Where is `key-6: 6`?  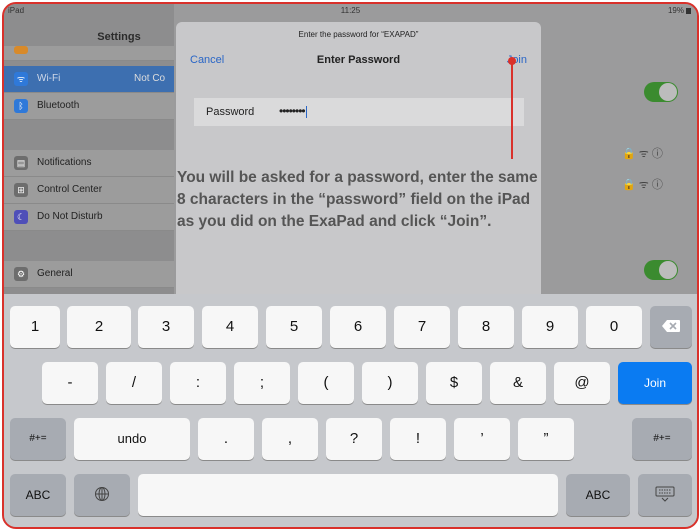 key-6: 6 is located at coordinates (358, 327).